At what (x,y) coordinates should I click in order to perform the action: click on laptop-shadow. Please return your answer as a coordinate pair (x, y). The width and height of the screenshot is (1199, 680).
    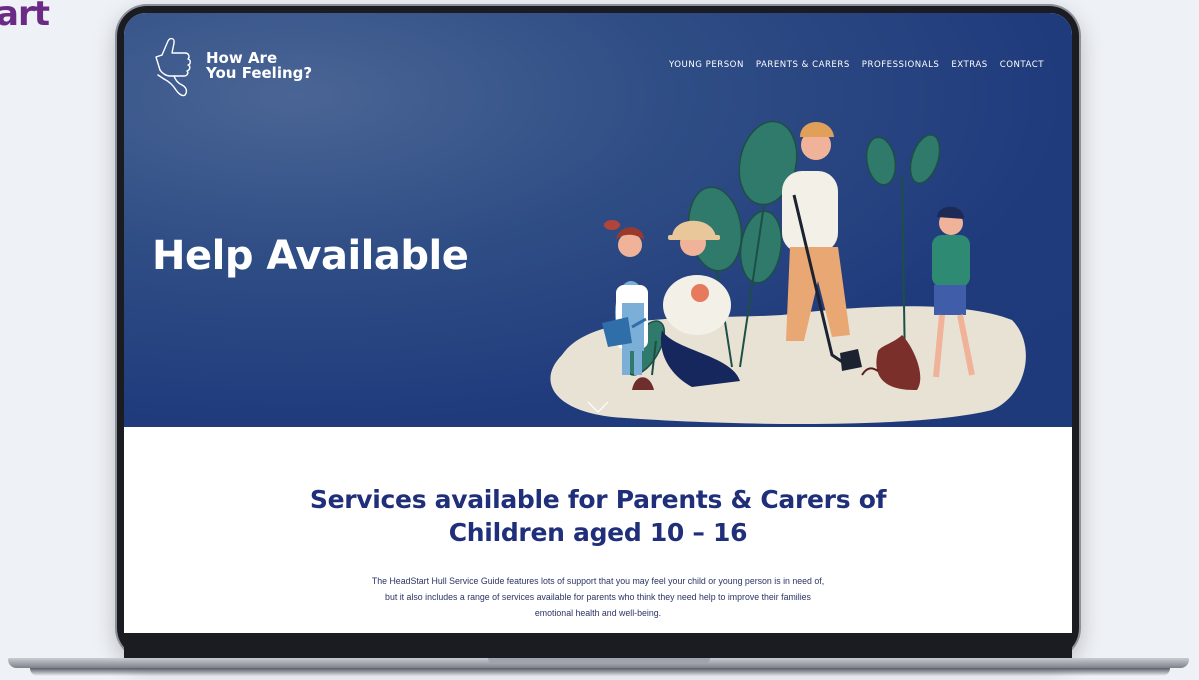
    Looking at the image, I should click on (600, 672).